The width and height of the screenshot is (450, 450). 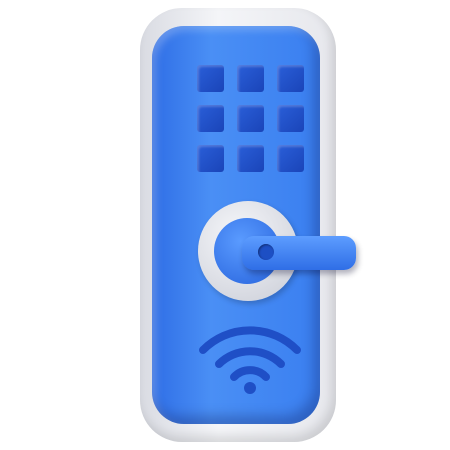 What do you see at coordinates (266, 252) in the screenshot?
I see `handle-pin` at bounding box center [266, 252].